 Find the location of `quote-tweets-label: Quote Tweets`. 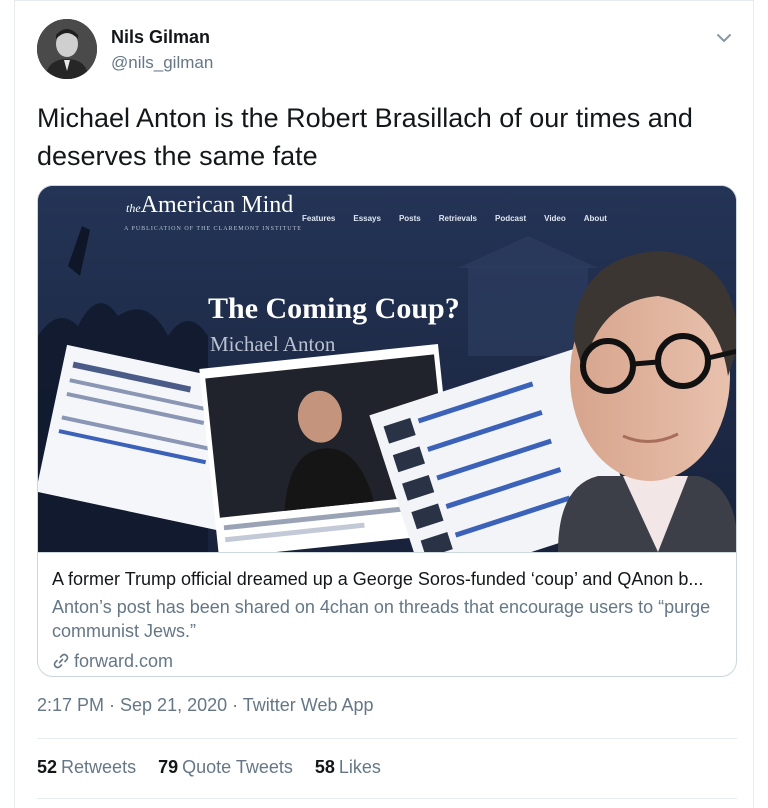

quote-tweets-label: Quote Tweets is located at coordinates (237, 767).